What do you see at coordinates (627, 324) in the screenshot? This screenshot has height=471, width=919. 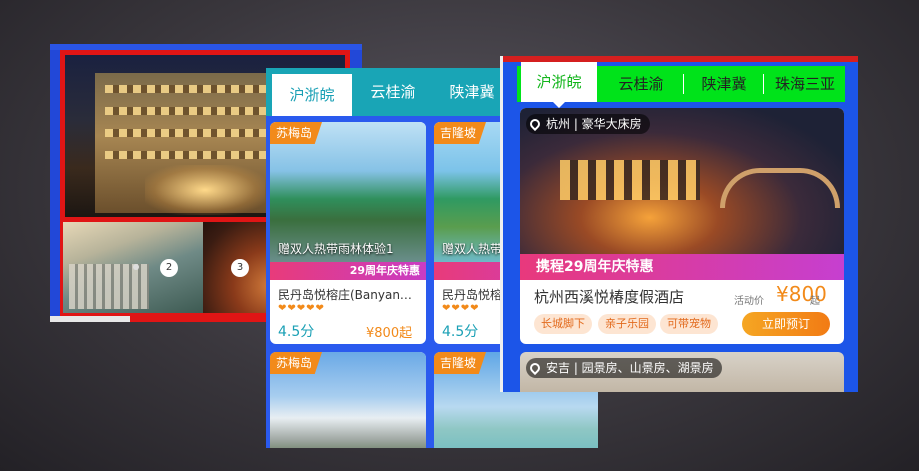 I see `feature-tag: 亲子乐园` at bounding box center [627, 324].